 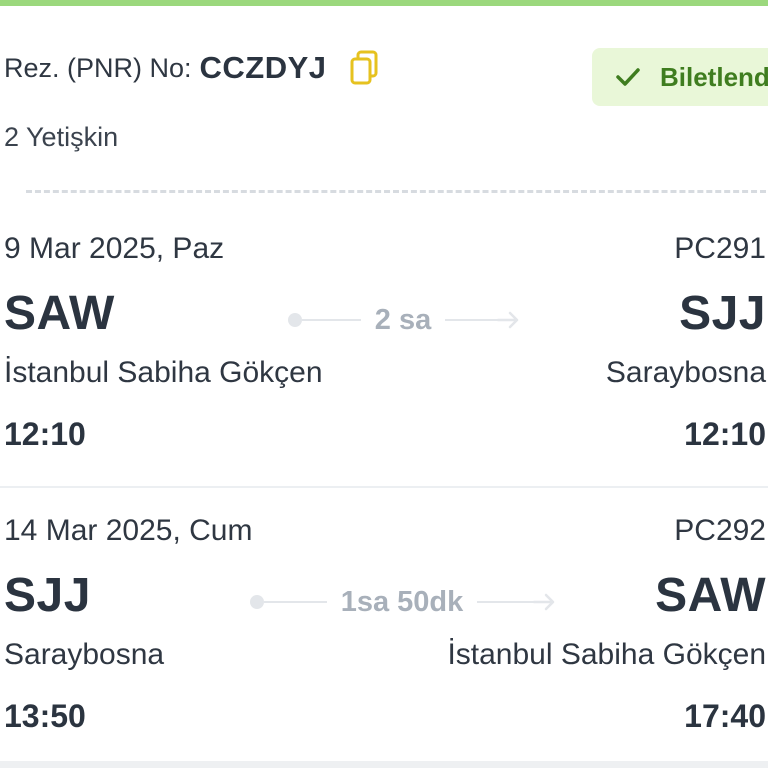 I want to click on copy-icon, so click(x=364, y=68).